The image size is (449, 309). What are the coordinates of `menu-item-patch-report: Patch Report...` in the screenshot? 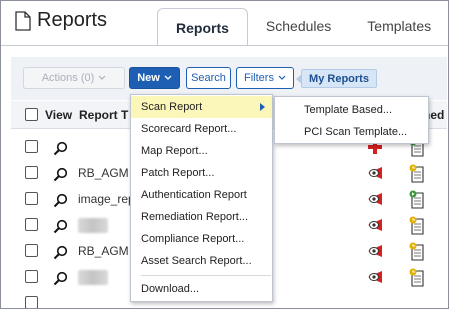 It's located at (201, 173).